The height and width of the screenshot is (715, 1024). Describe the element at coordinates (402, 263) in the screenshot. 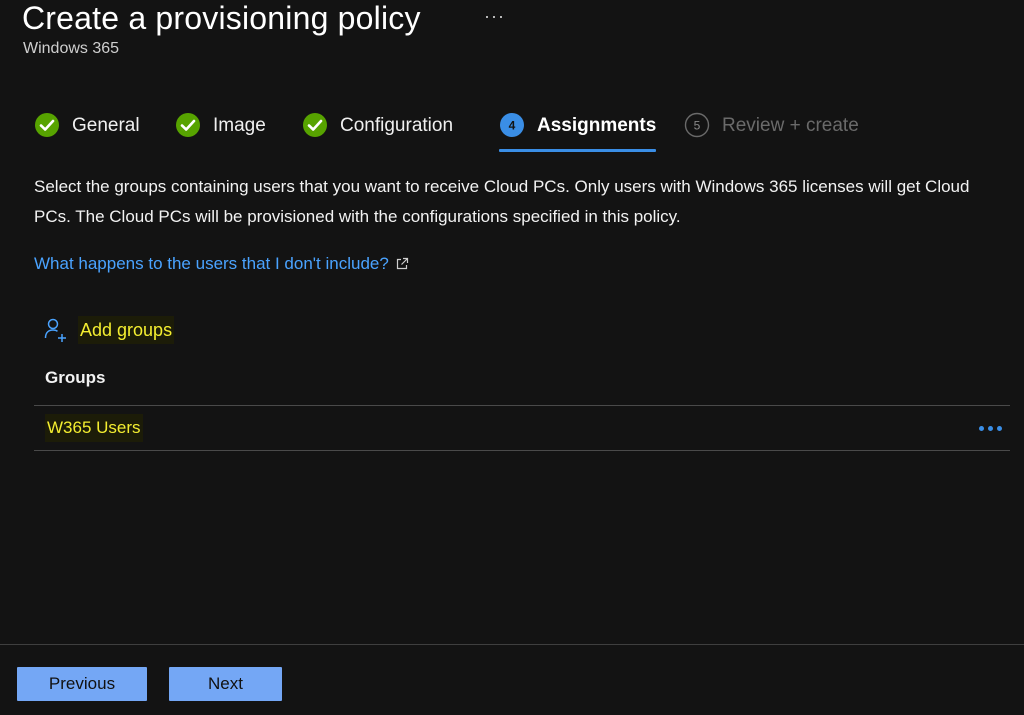

I see `external-link-icon` at that location.